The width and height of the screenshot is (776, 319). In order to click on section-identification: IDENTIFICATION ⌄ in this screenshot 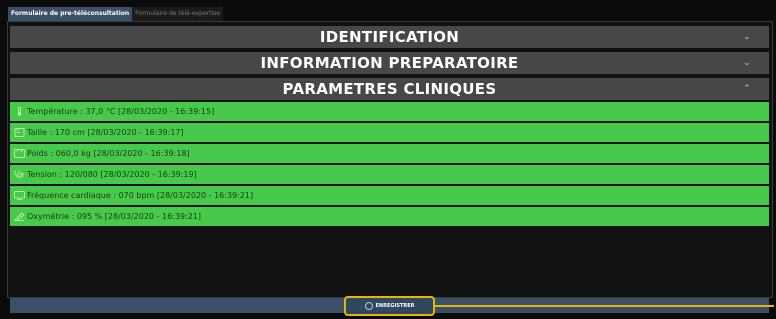, I will do `click(389, 37)`.